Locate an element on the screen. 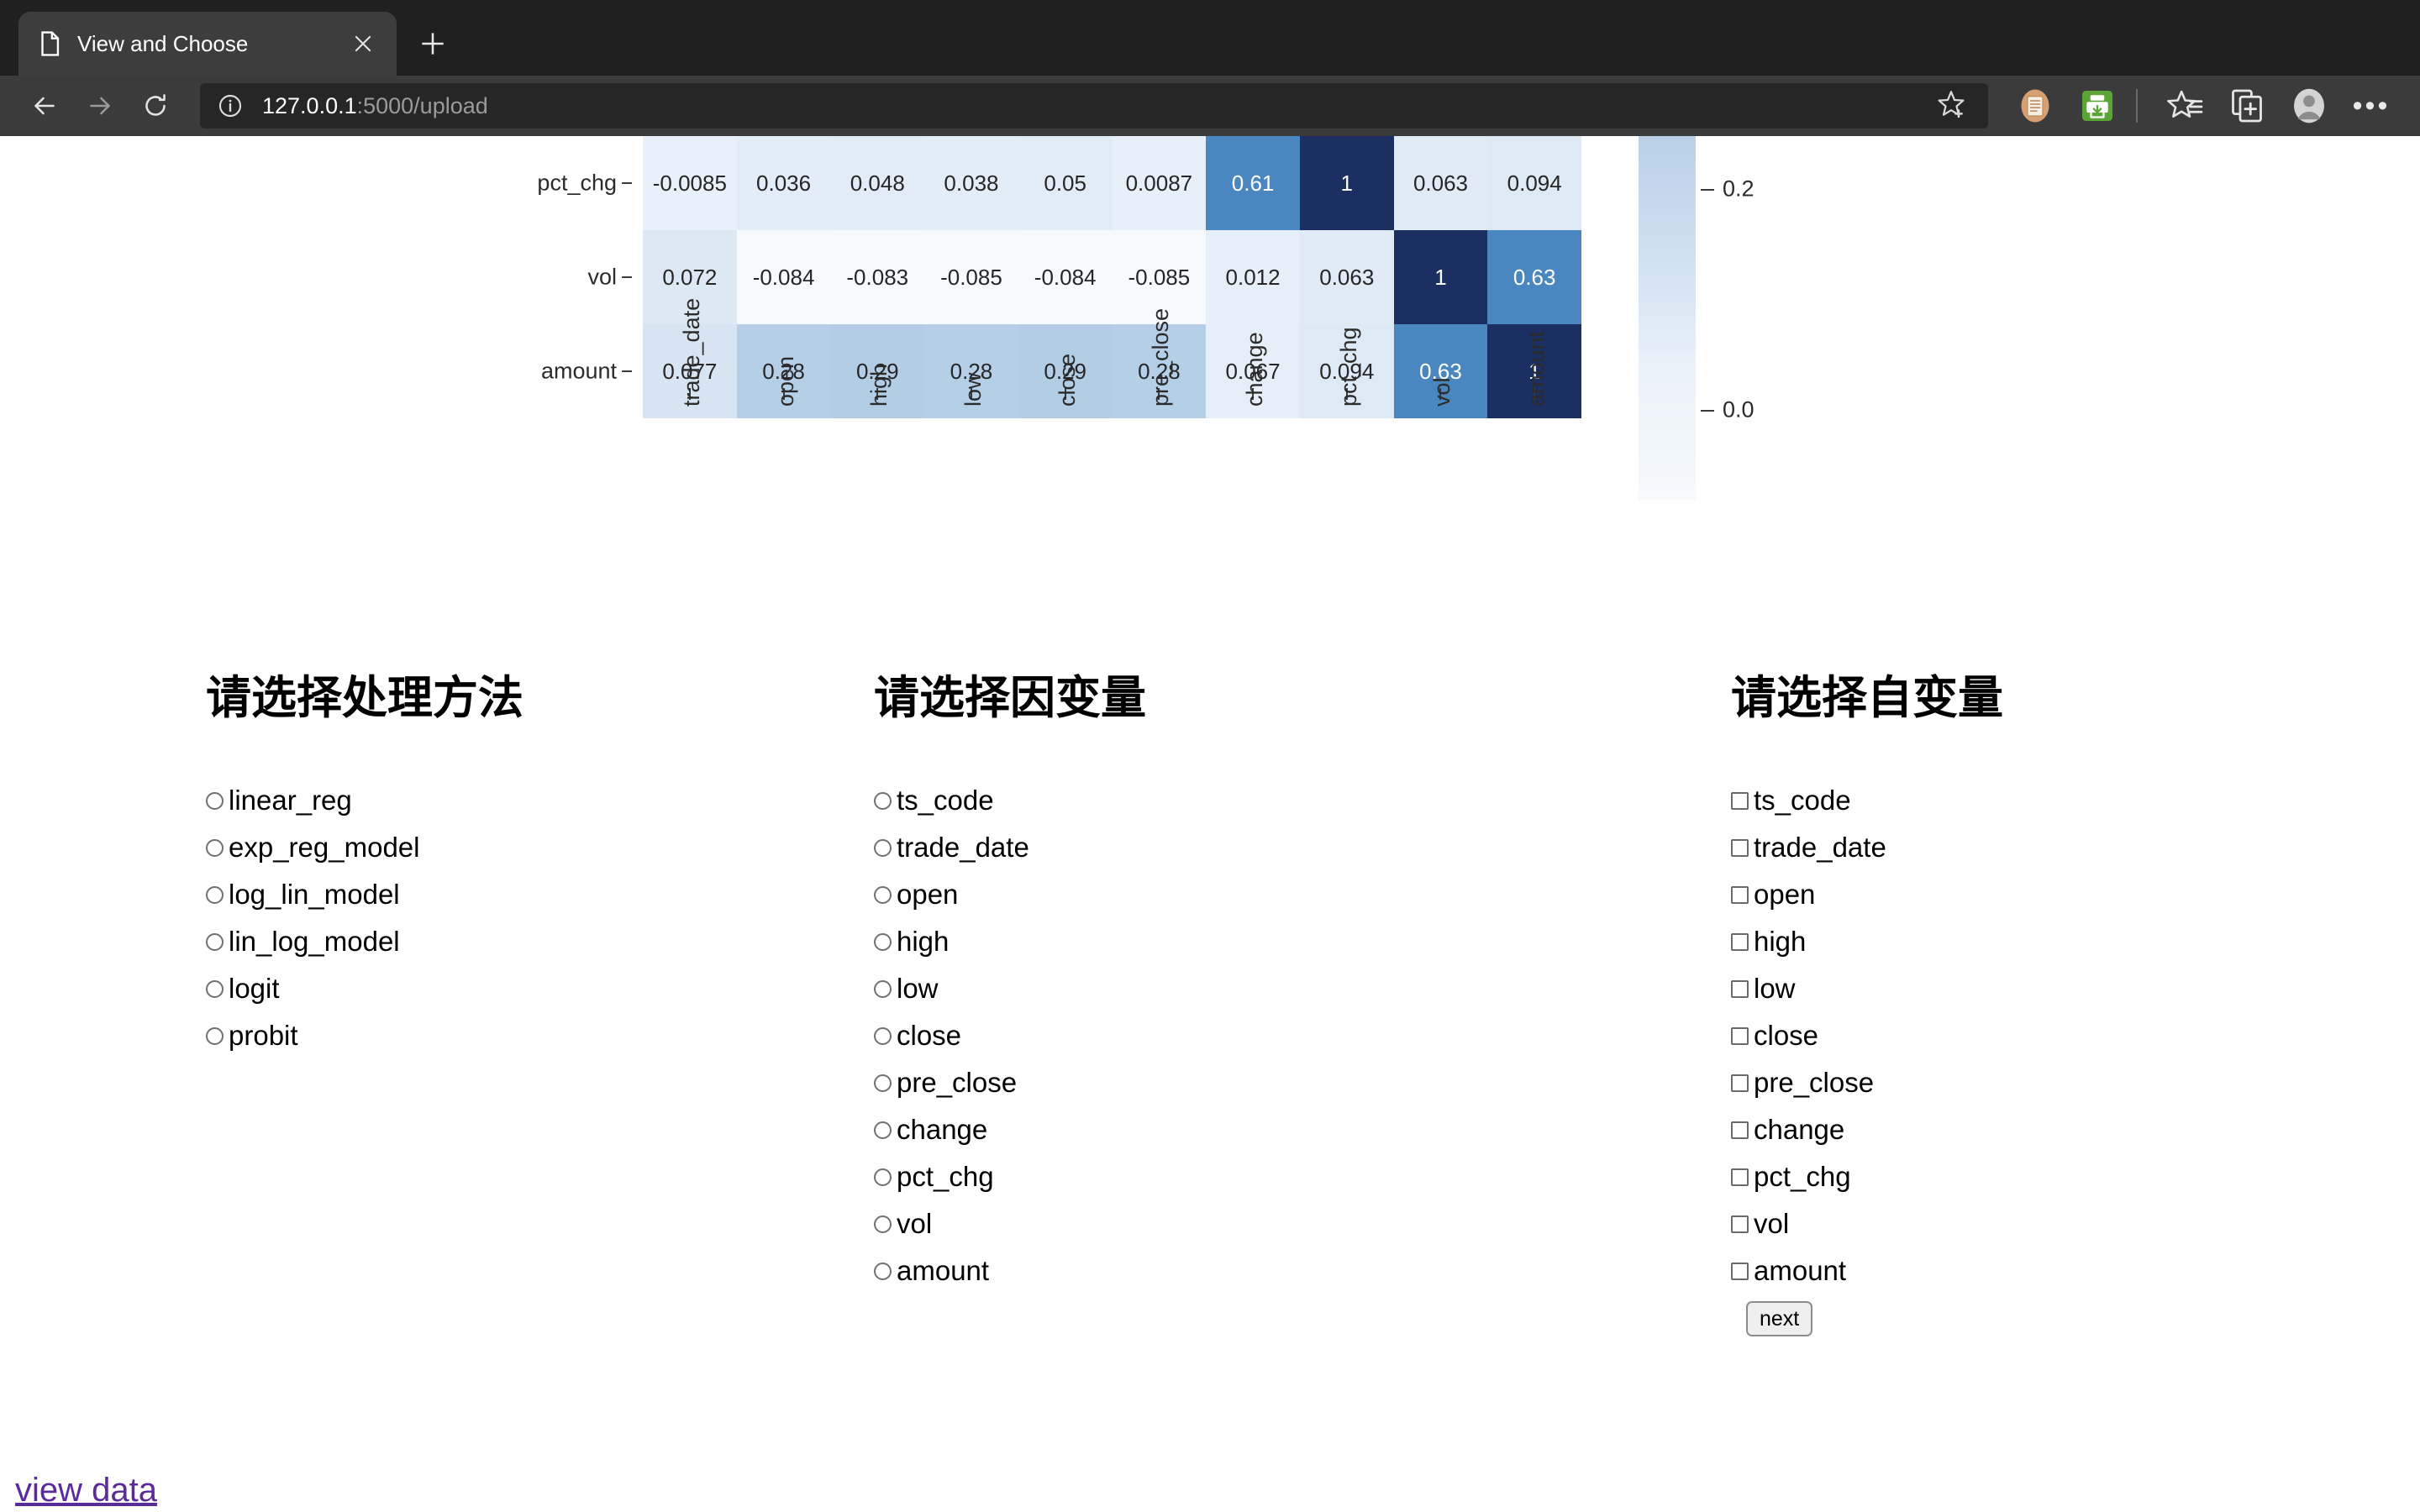 This screenshot has height=1512, width=2420. radio-option-low: low is located at coordinates (1010, 988).